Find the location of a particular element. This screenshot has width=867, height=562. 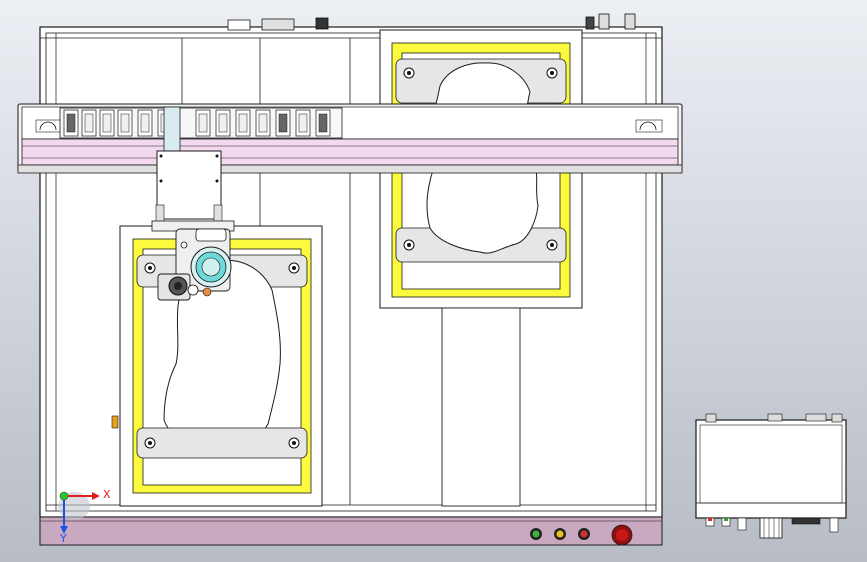

left-clamp-bottom is located at coordinates (222, 443).